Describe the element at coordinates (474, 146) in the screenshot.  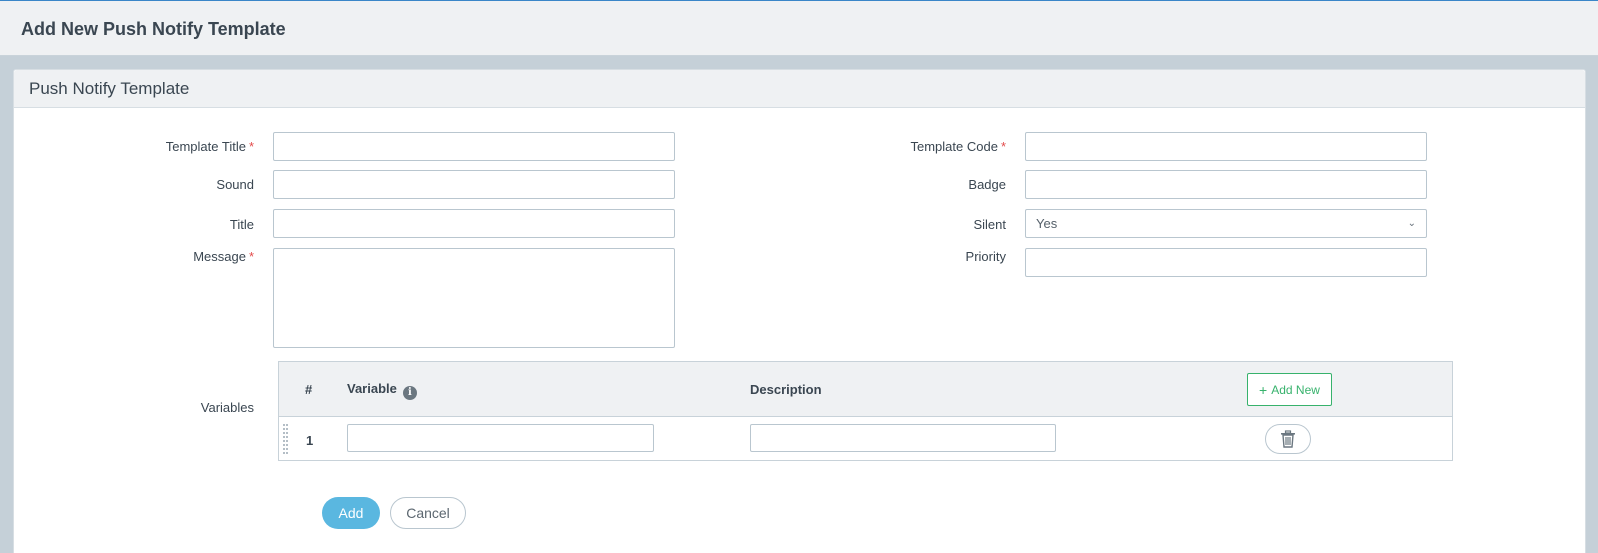
I see `template-title-input` at that location.